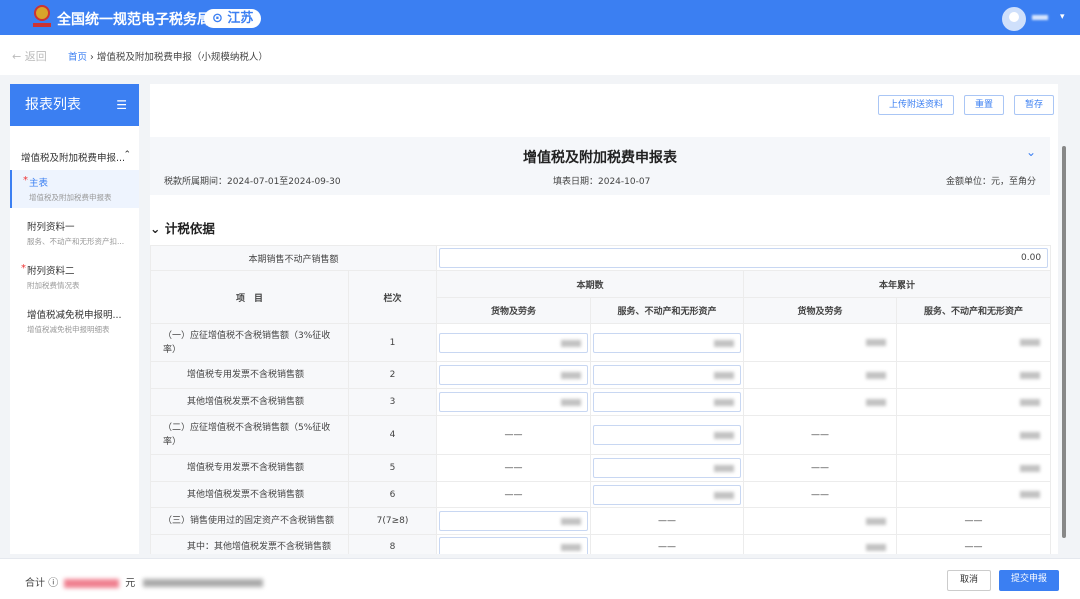 This screenshot has height=599, width=1080. I want to click on sidebar-title: 报表列表, so click(53, 105).